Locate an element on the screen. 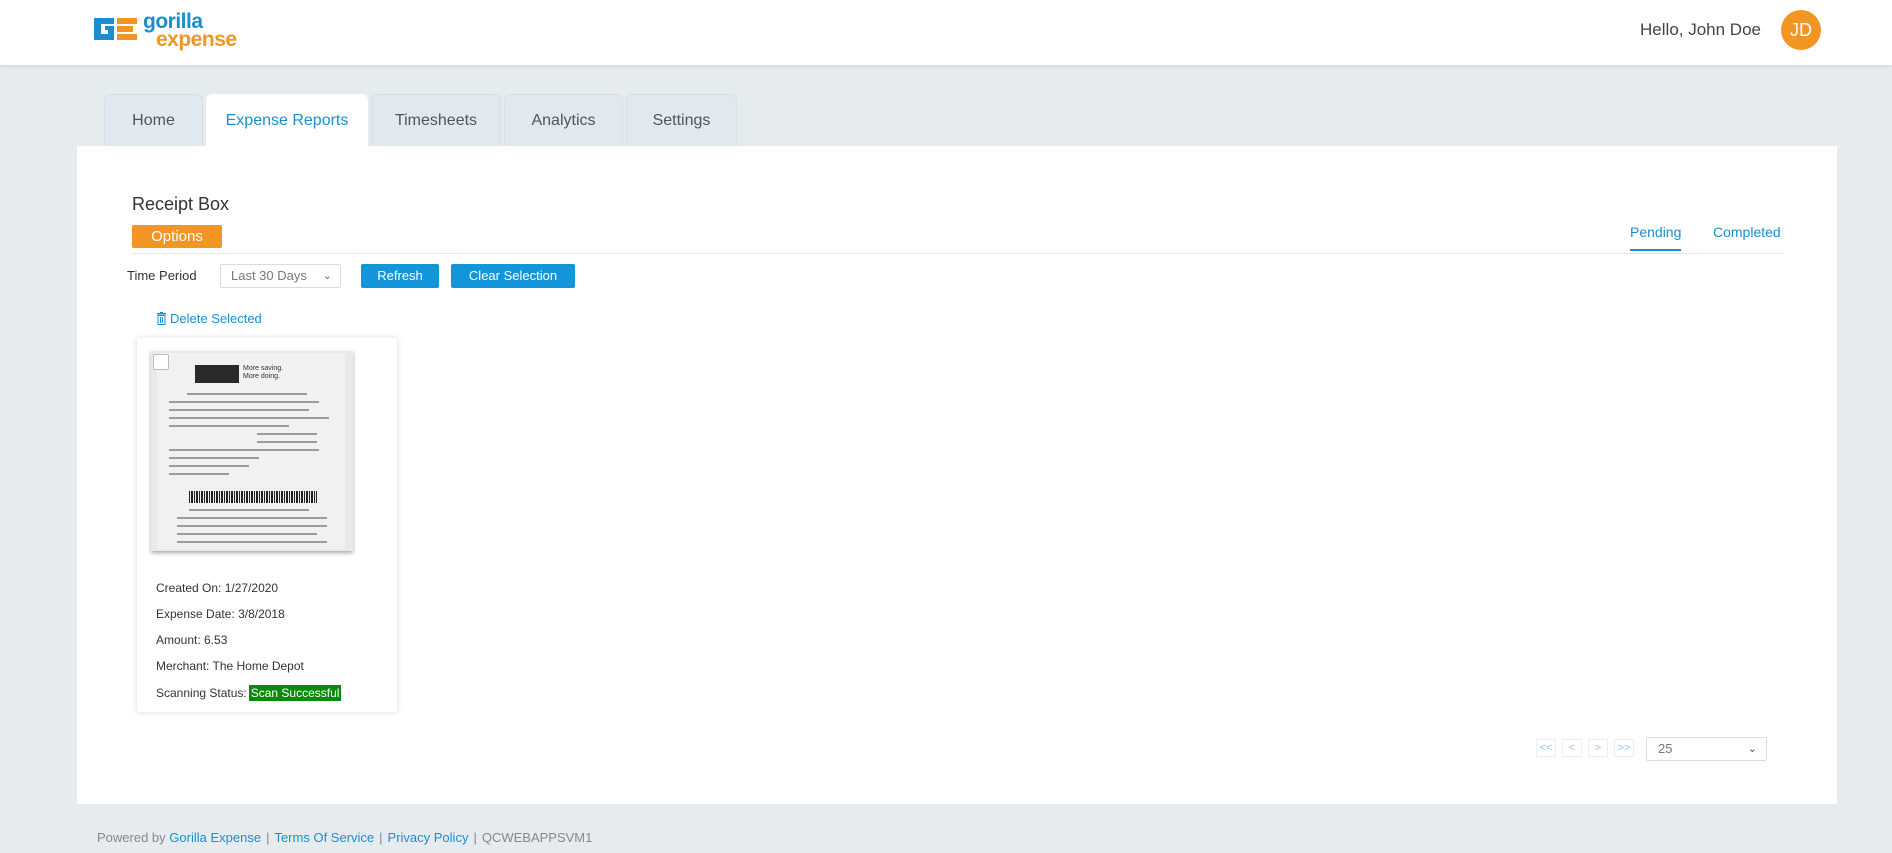 The height and width of the screenshot is (853, 1892). created-on-label: Created On: is located at coordinates (189, 588).